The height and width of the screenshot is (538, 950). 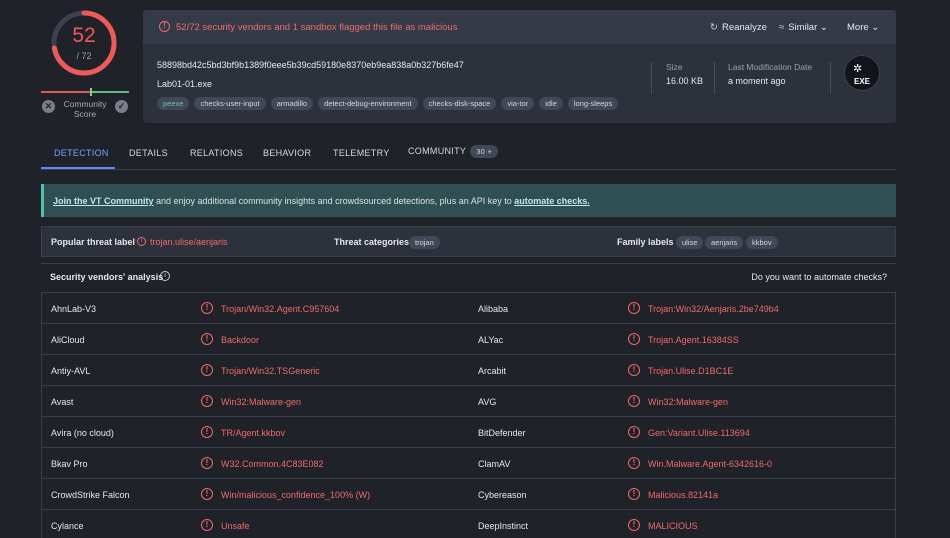 I want to click on detection-result: Malicious.82141a, so click(x=683, y=495).